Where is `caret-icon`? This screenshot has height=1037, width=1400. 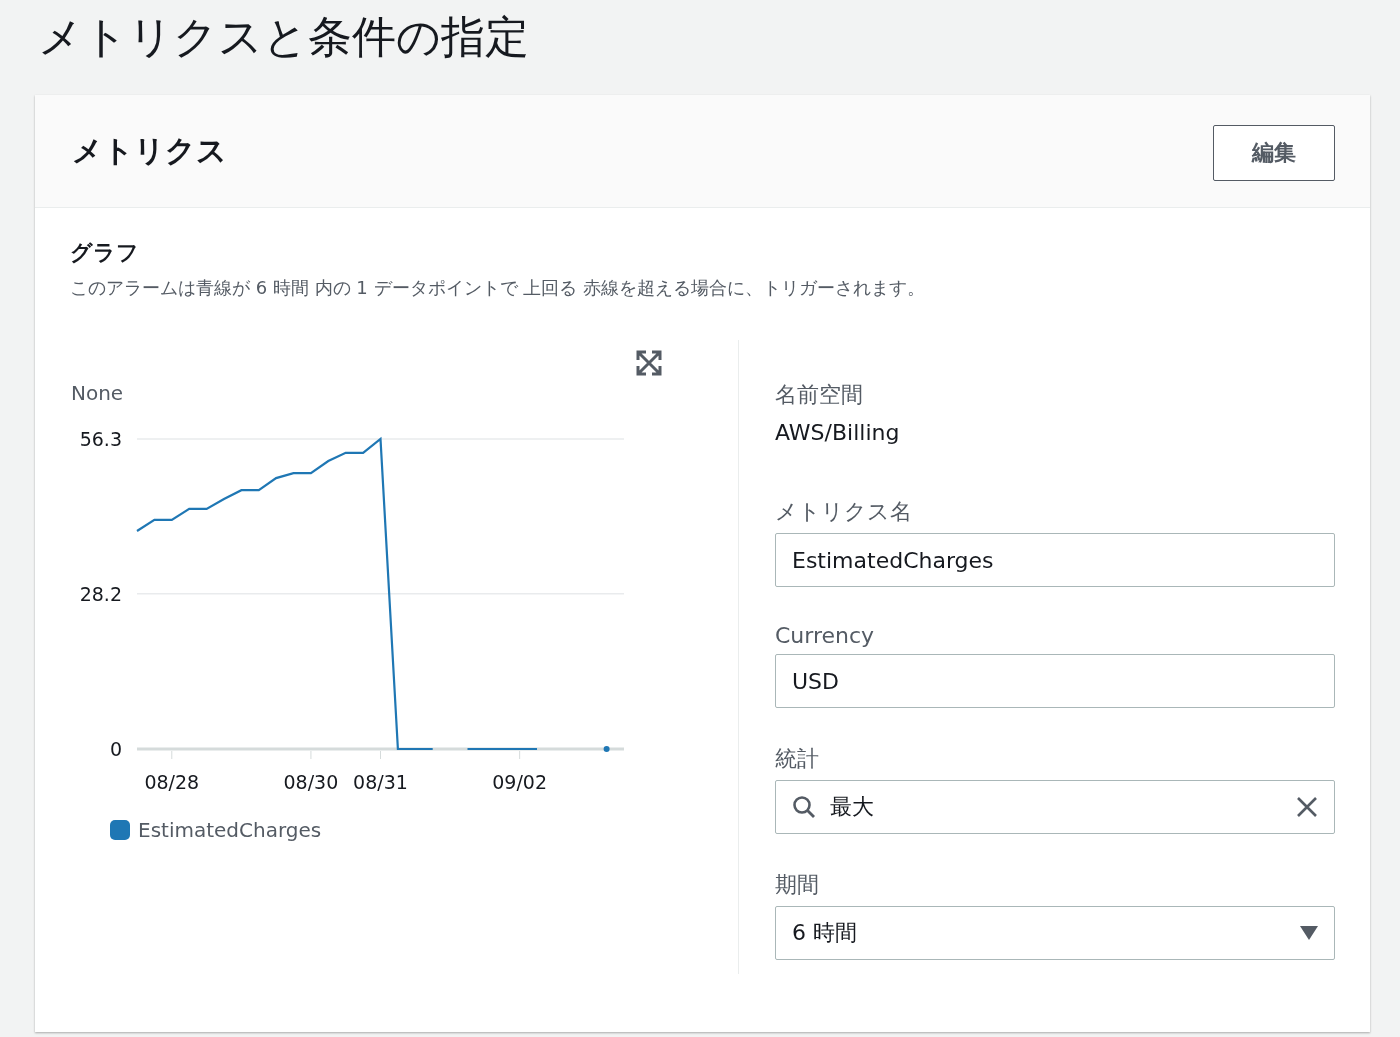 caret-icon is located at coordinates (1309, 933).